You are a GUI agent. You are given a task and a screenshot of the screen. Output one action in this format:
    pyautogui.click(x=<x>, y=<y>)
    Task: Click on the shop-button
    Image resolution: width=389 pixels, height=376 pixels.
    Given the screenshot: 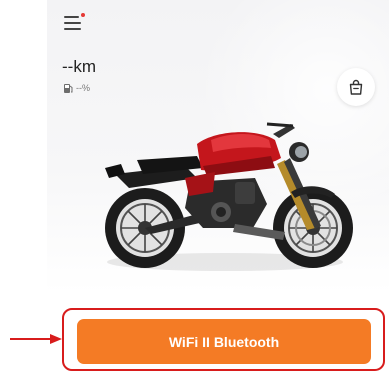 What is the action you would take?
    pyautogui.click(x=356, y=87)
    